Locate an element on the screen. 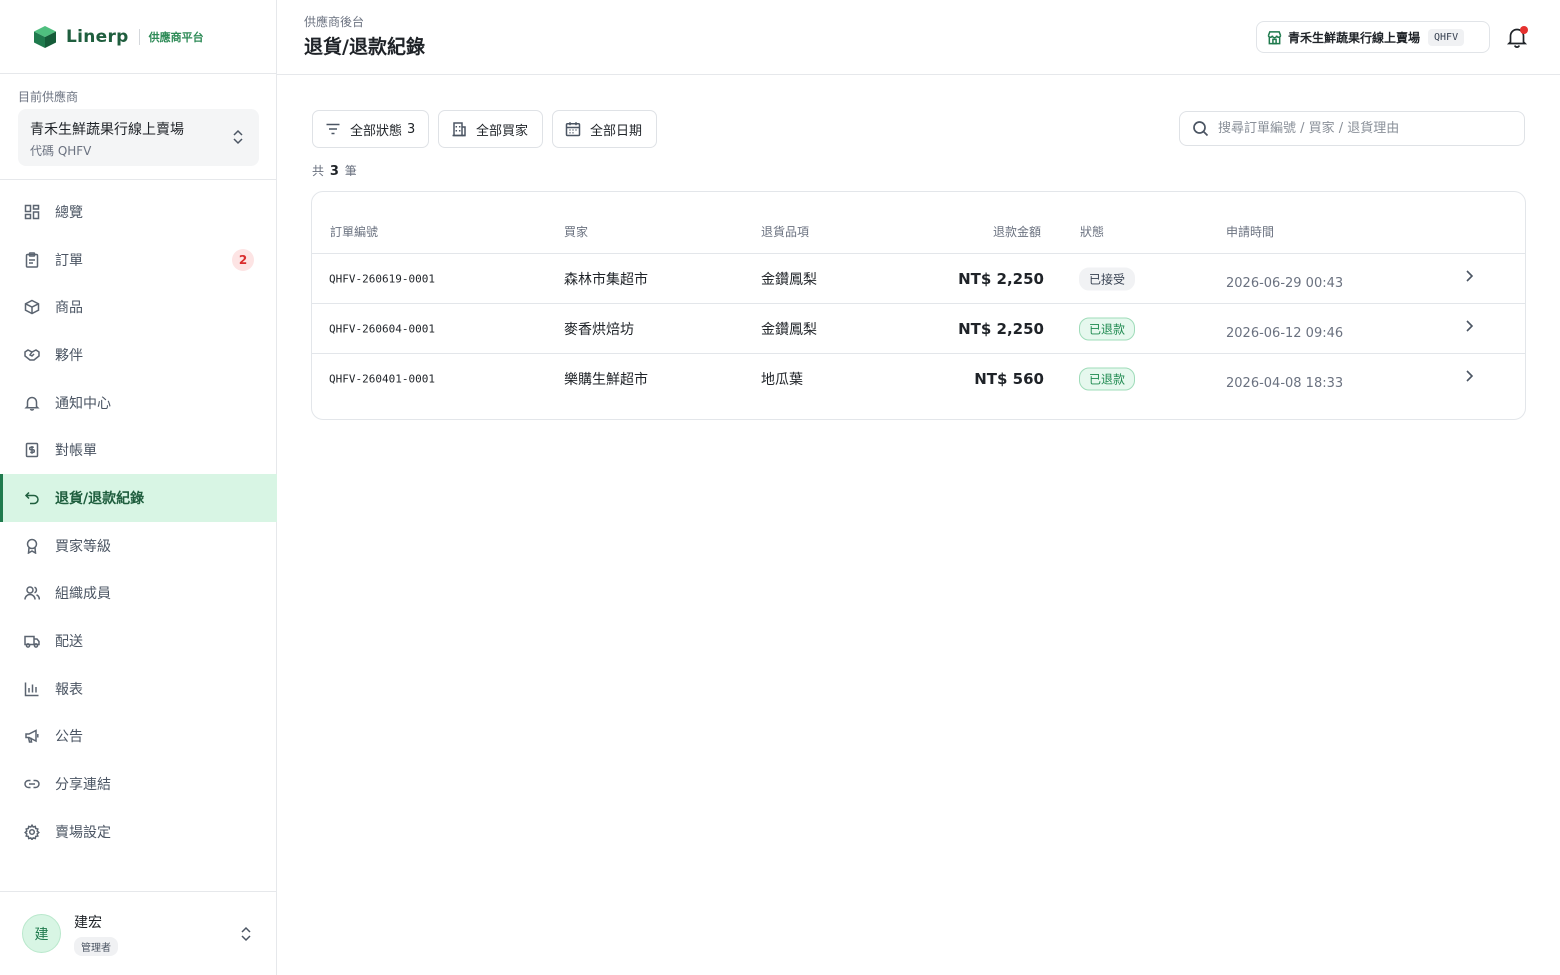 The height and width of the screenshot is (975, 1560). refund-amount: NT$ 560 is located at coordinates (1009, 379).